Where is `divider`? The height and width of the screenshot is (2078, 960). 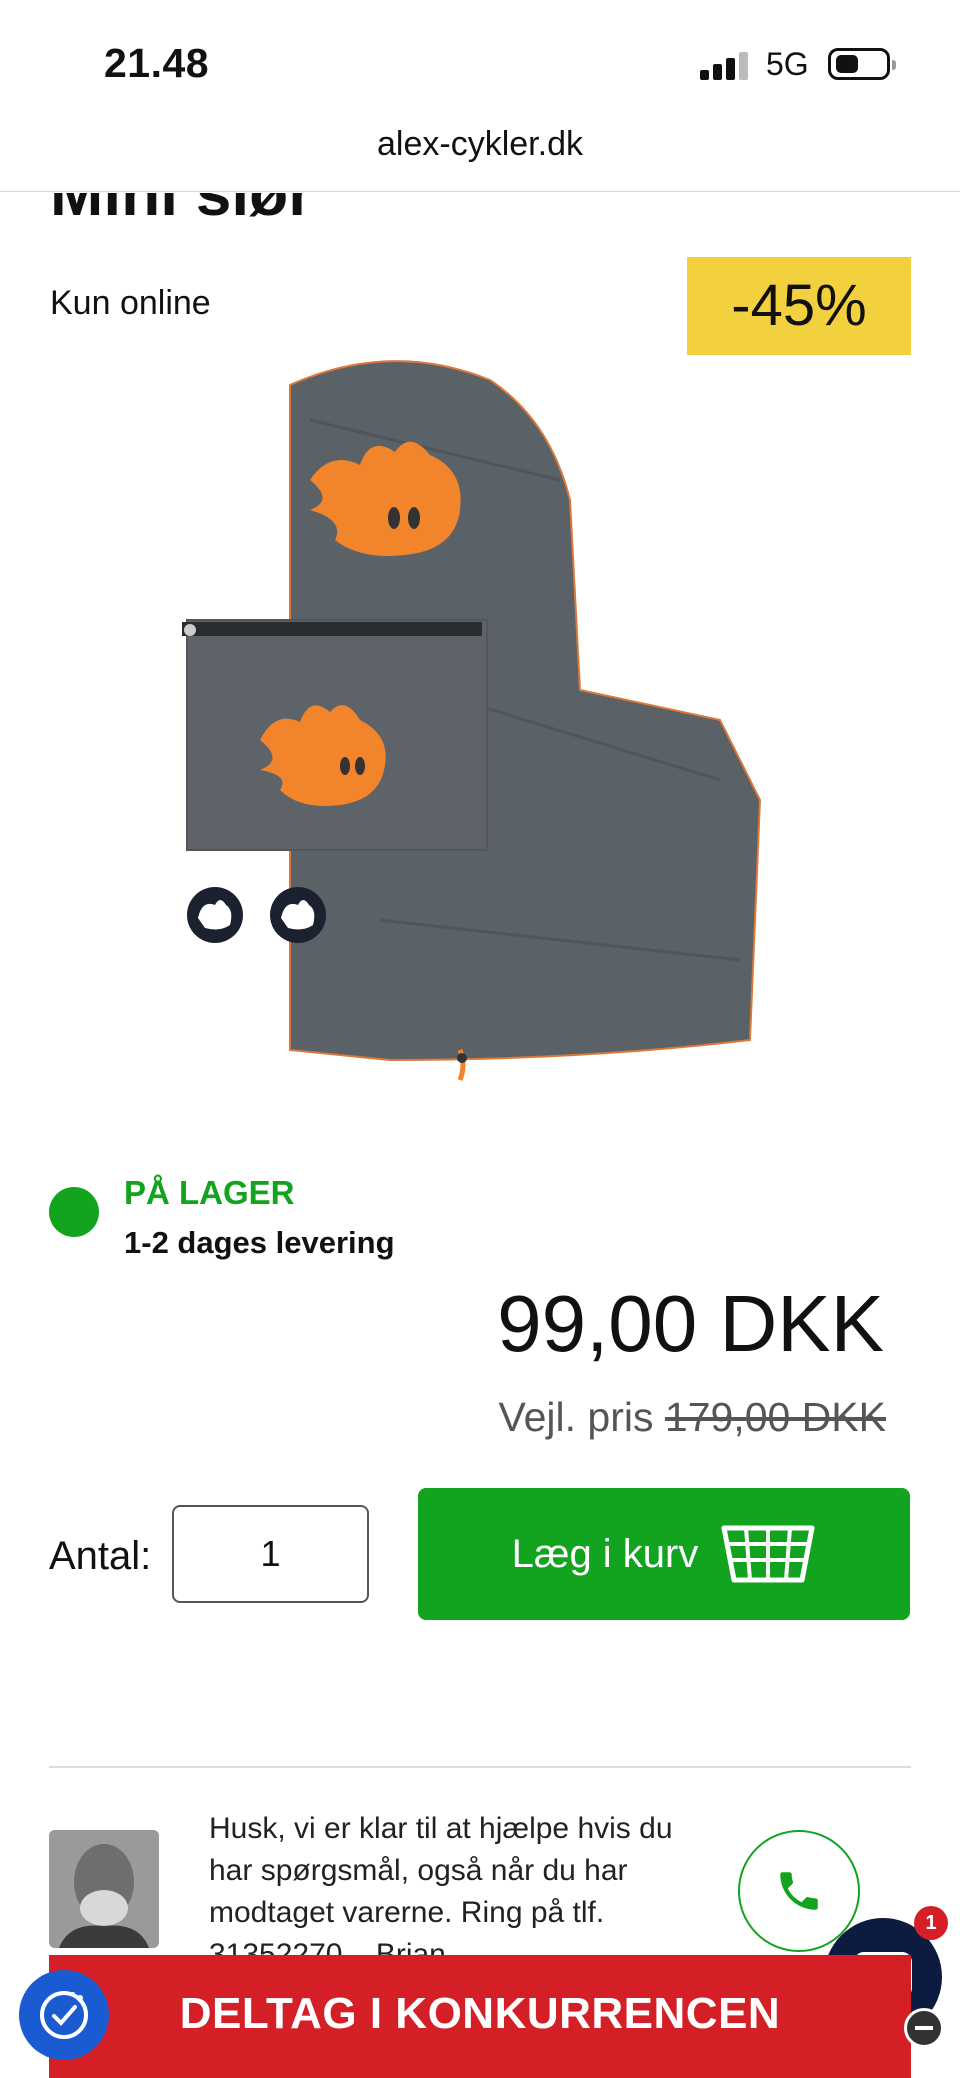 divider is located at coordinates (480, 1767).